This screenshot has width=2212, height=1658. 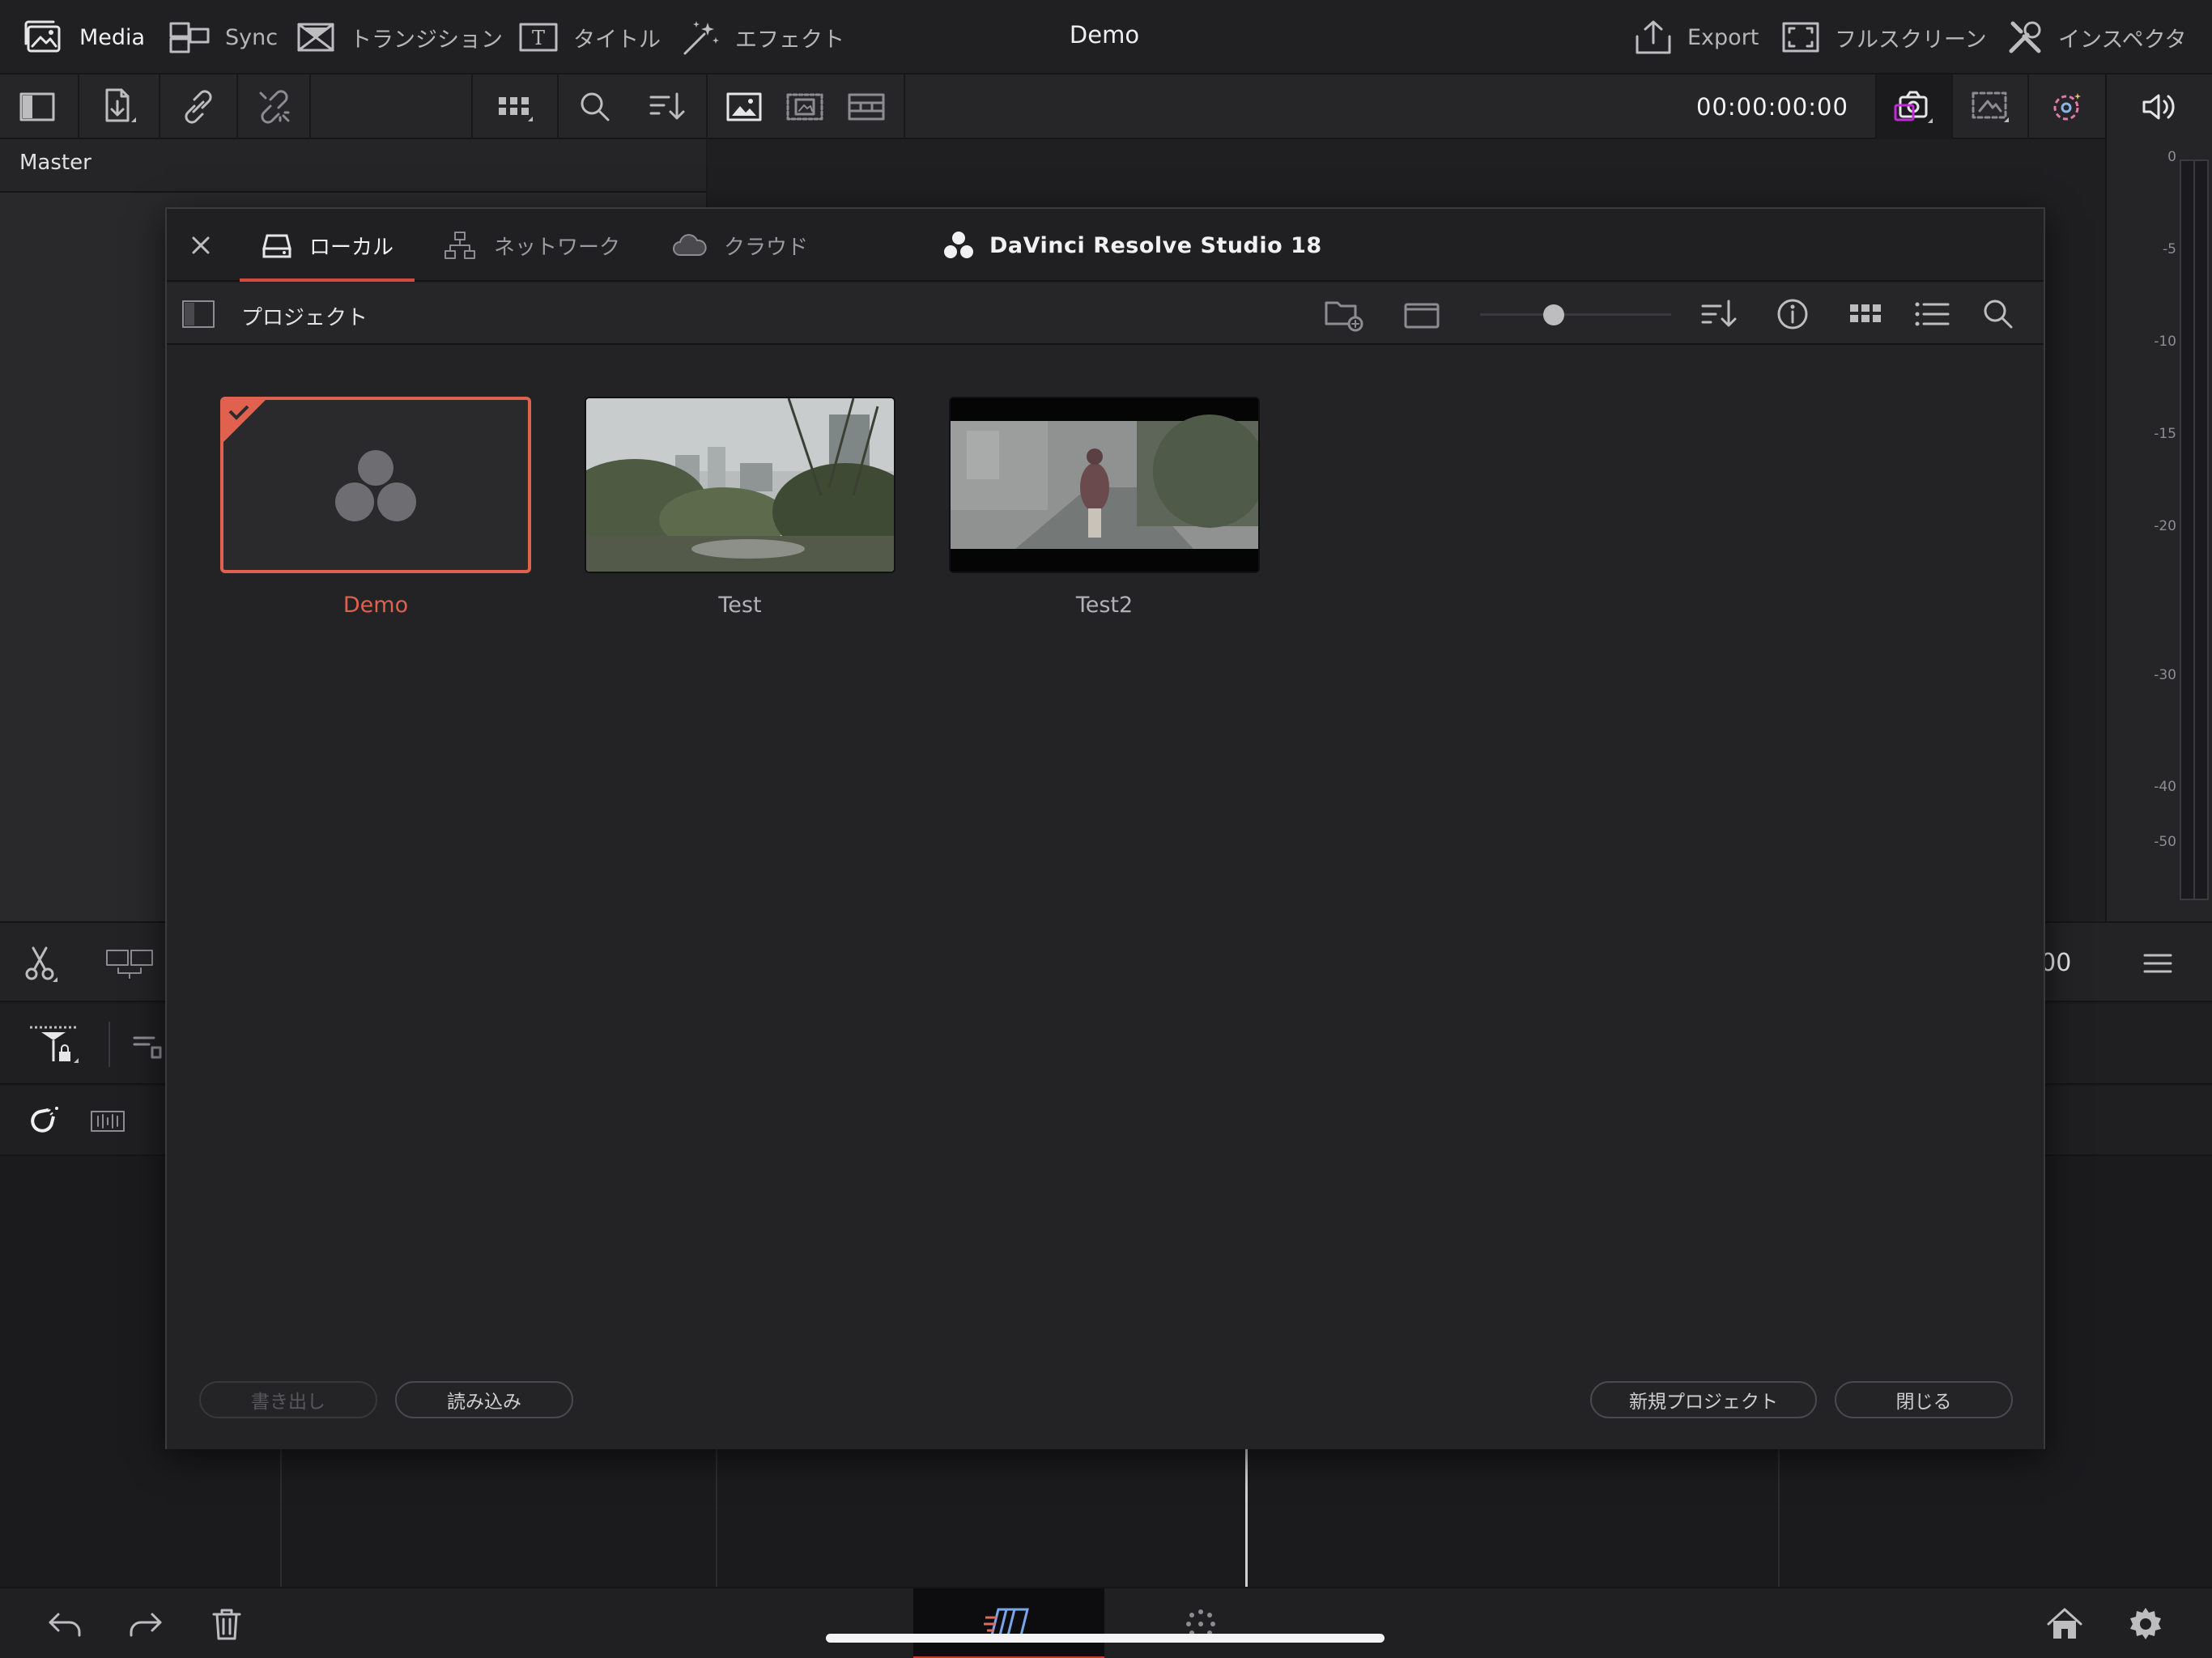 What do you see at coordinates (189, 37) in the screenshot?
I see `sync-bin-icon` at bounding box center [189, 37].